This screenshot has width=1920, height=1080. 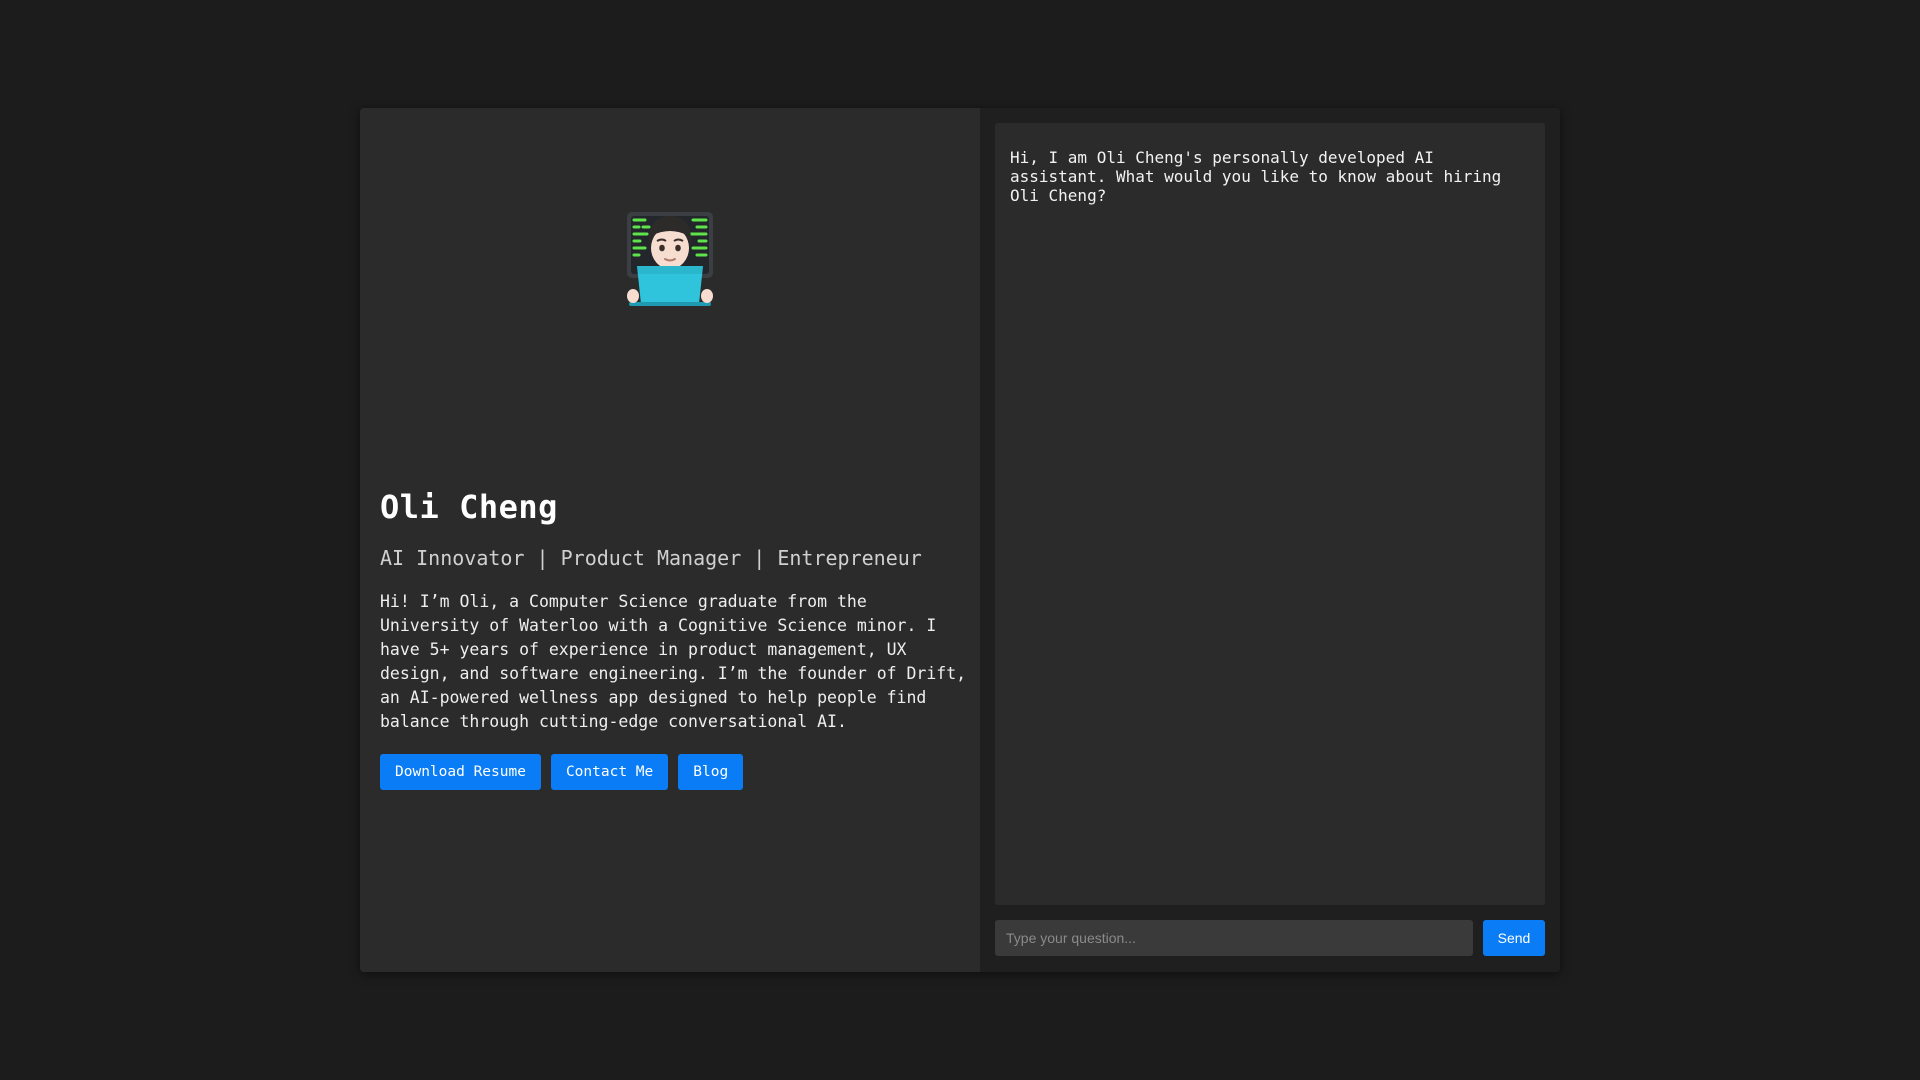 What do you see at coordinates (609, 772) in the screenshot?
I see `contact-me-button: Contact Me` at bounding box center [609, 772].